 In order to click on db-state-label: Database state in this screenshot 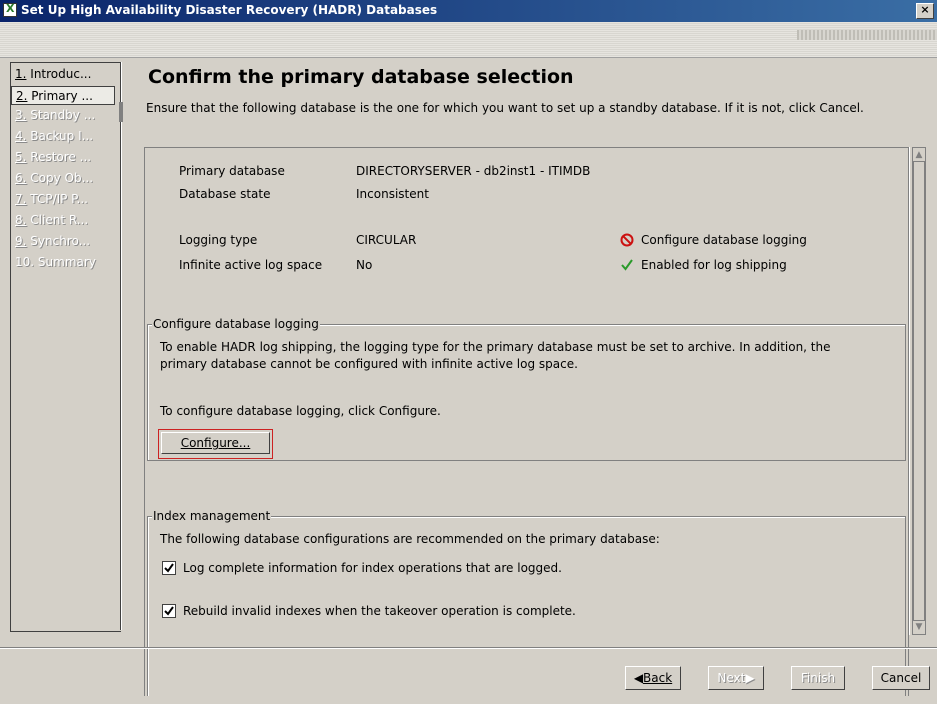, I will do `click(225, 194)`.